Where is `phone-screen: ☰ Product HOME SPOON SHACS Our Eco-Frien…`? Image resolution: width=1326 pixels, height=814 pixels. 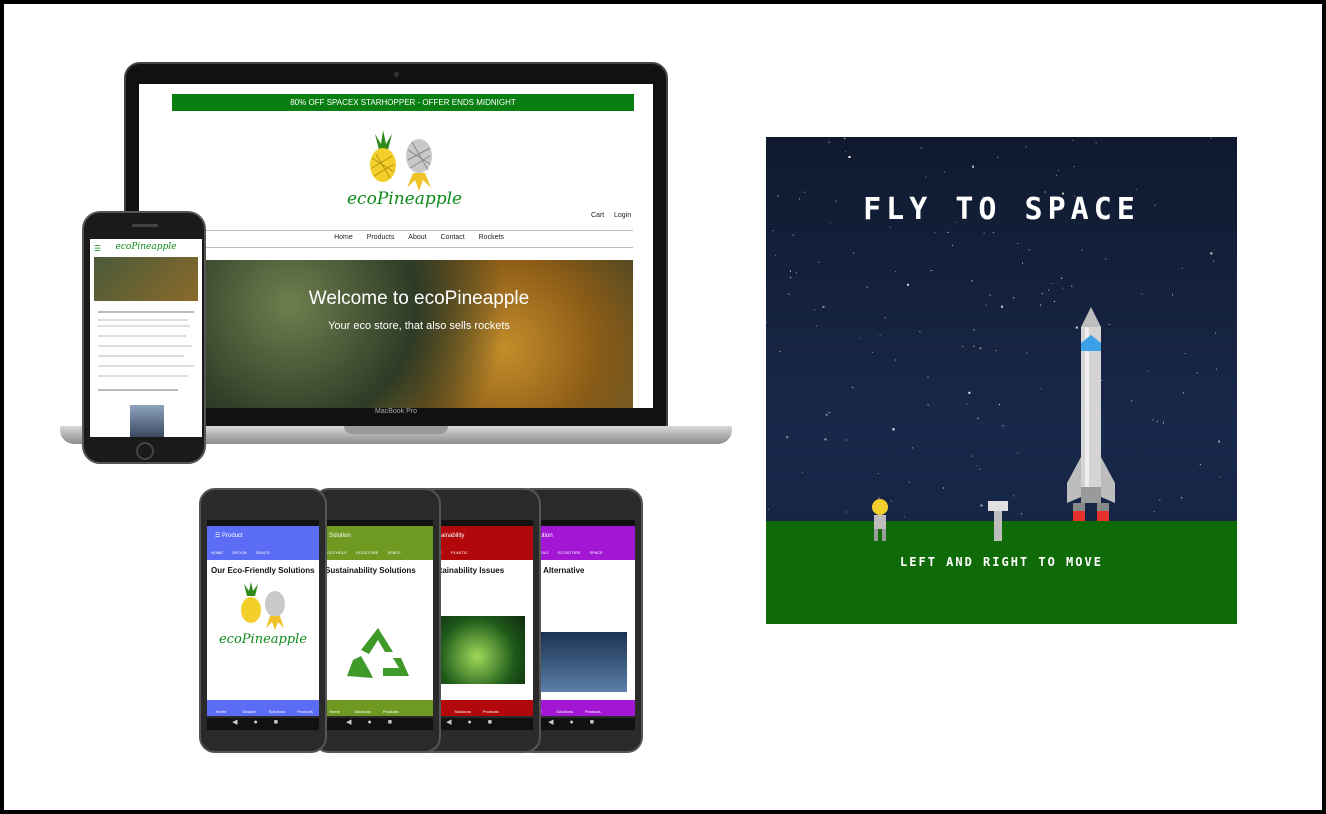 phone-screen: ☰ Product HOME SPOON SHACS Our Eco-Frien… is located at coordinates (263, 618).